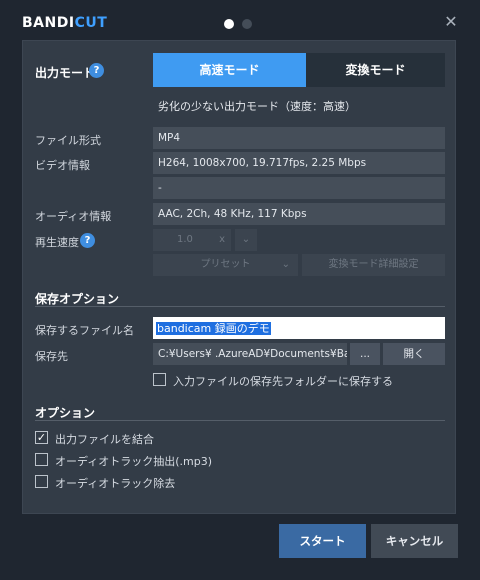 Image resolution: width=480 pixels, height=580 pixels. Describe the element at coordinates (57, 242) in the screenshot. I see `speed-label: 再生速度` at that location.